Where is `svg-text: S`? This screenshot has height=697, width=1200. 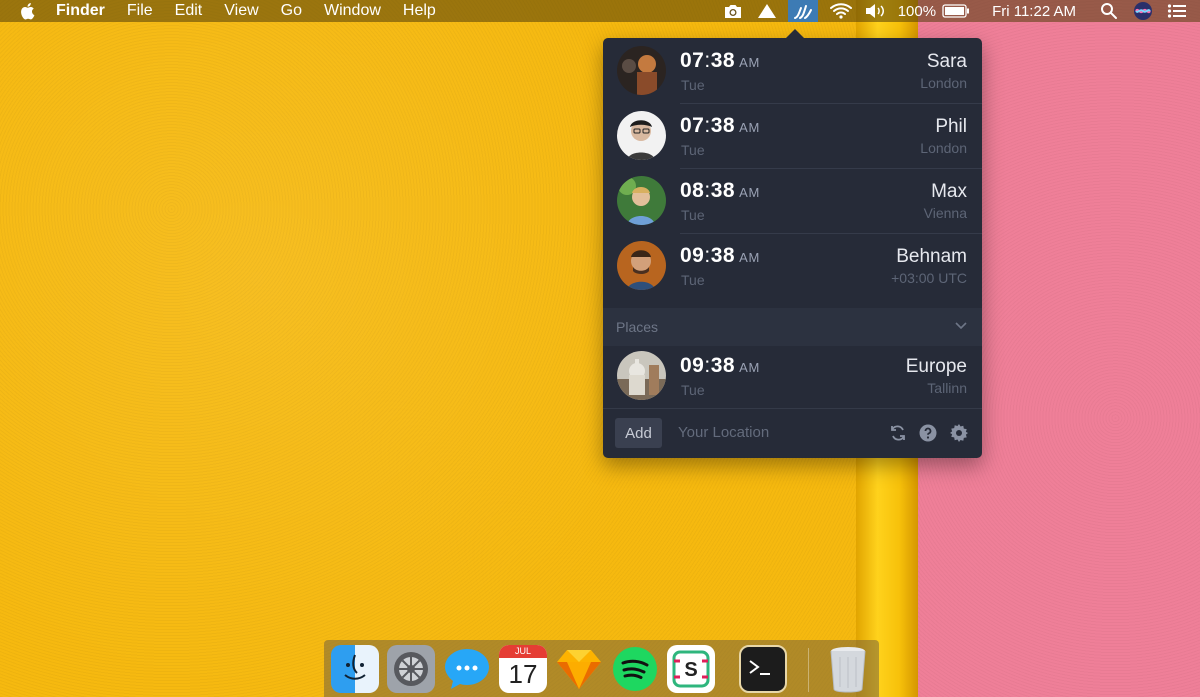
svg-text: S is located at coordinates (690, 670).